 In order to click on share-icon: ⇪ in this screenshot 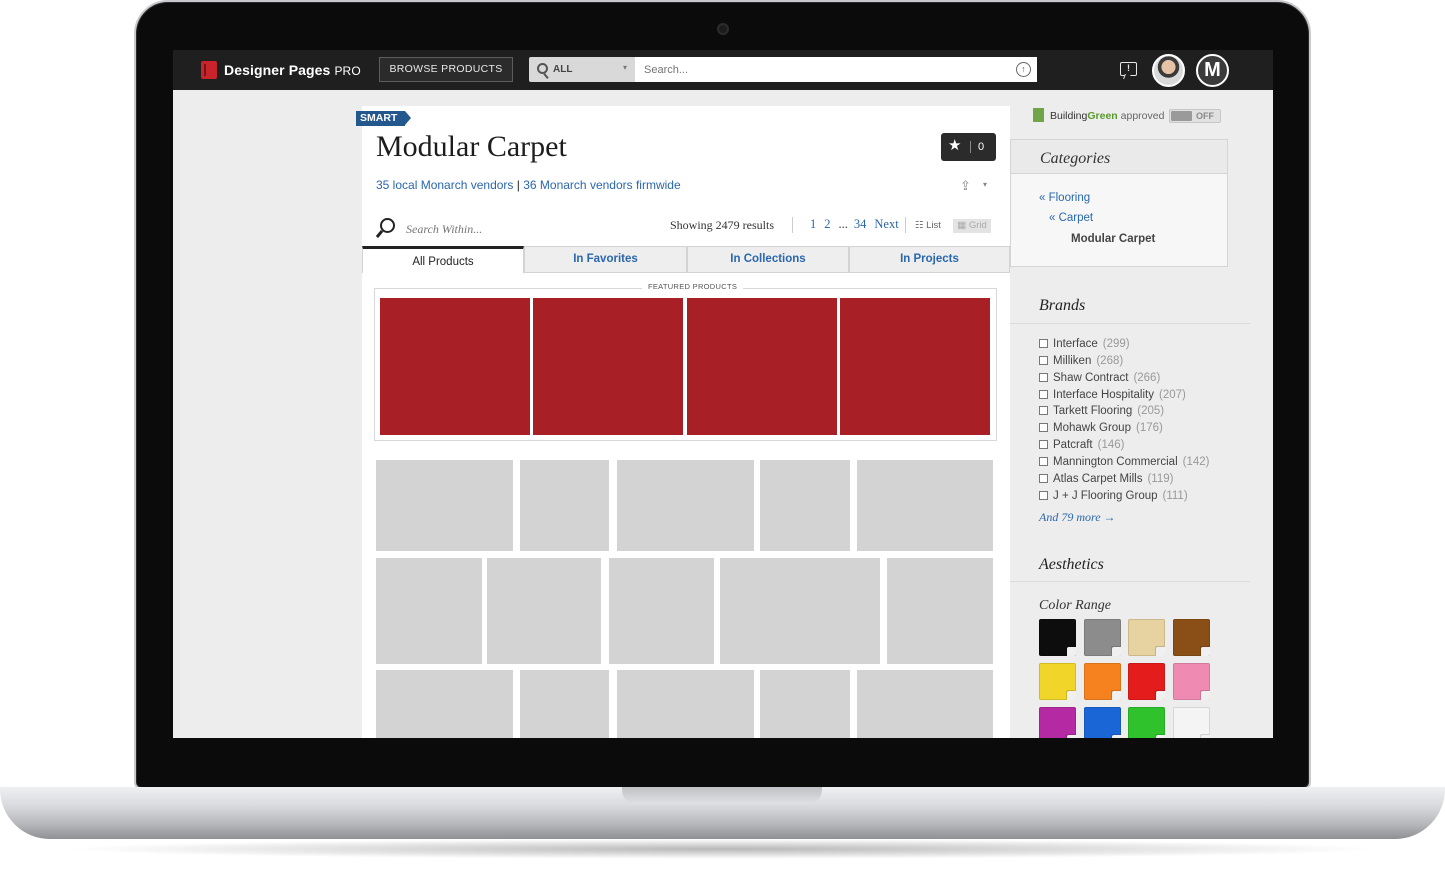, I will do `click(969, 185)`.